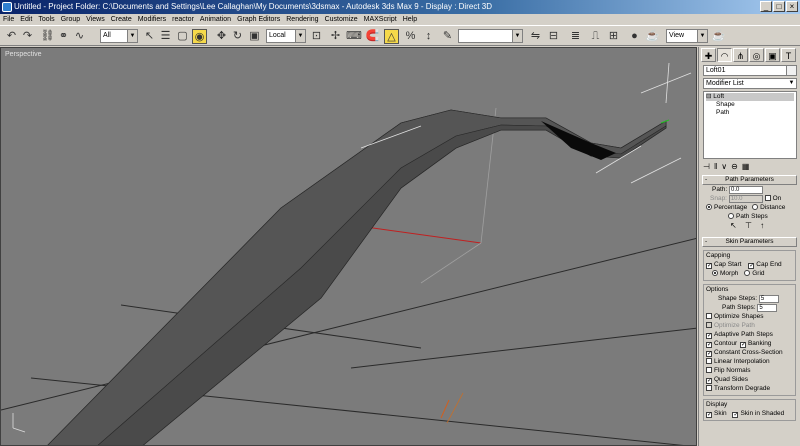  What do you see at coordinates (746, 190) in the screenshot?
I see `path-value-spinner: 0.0` at bounding box center [746, 190].